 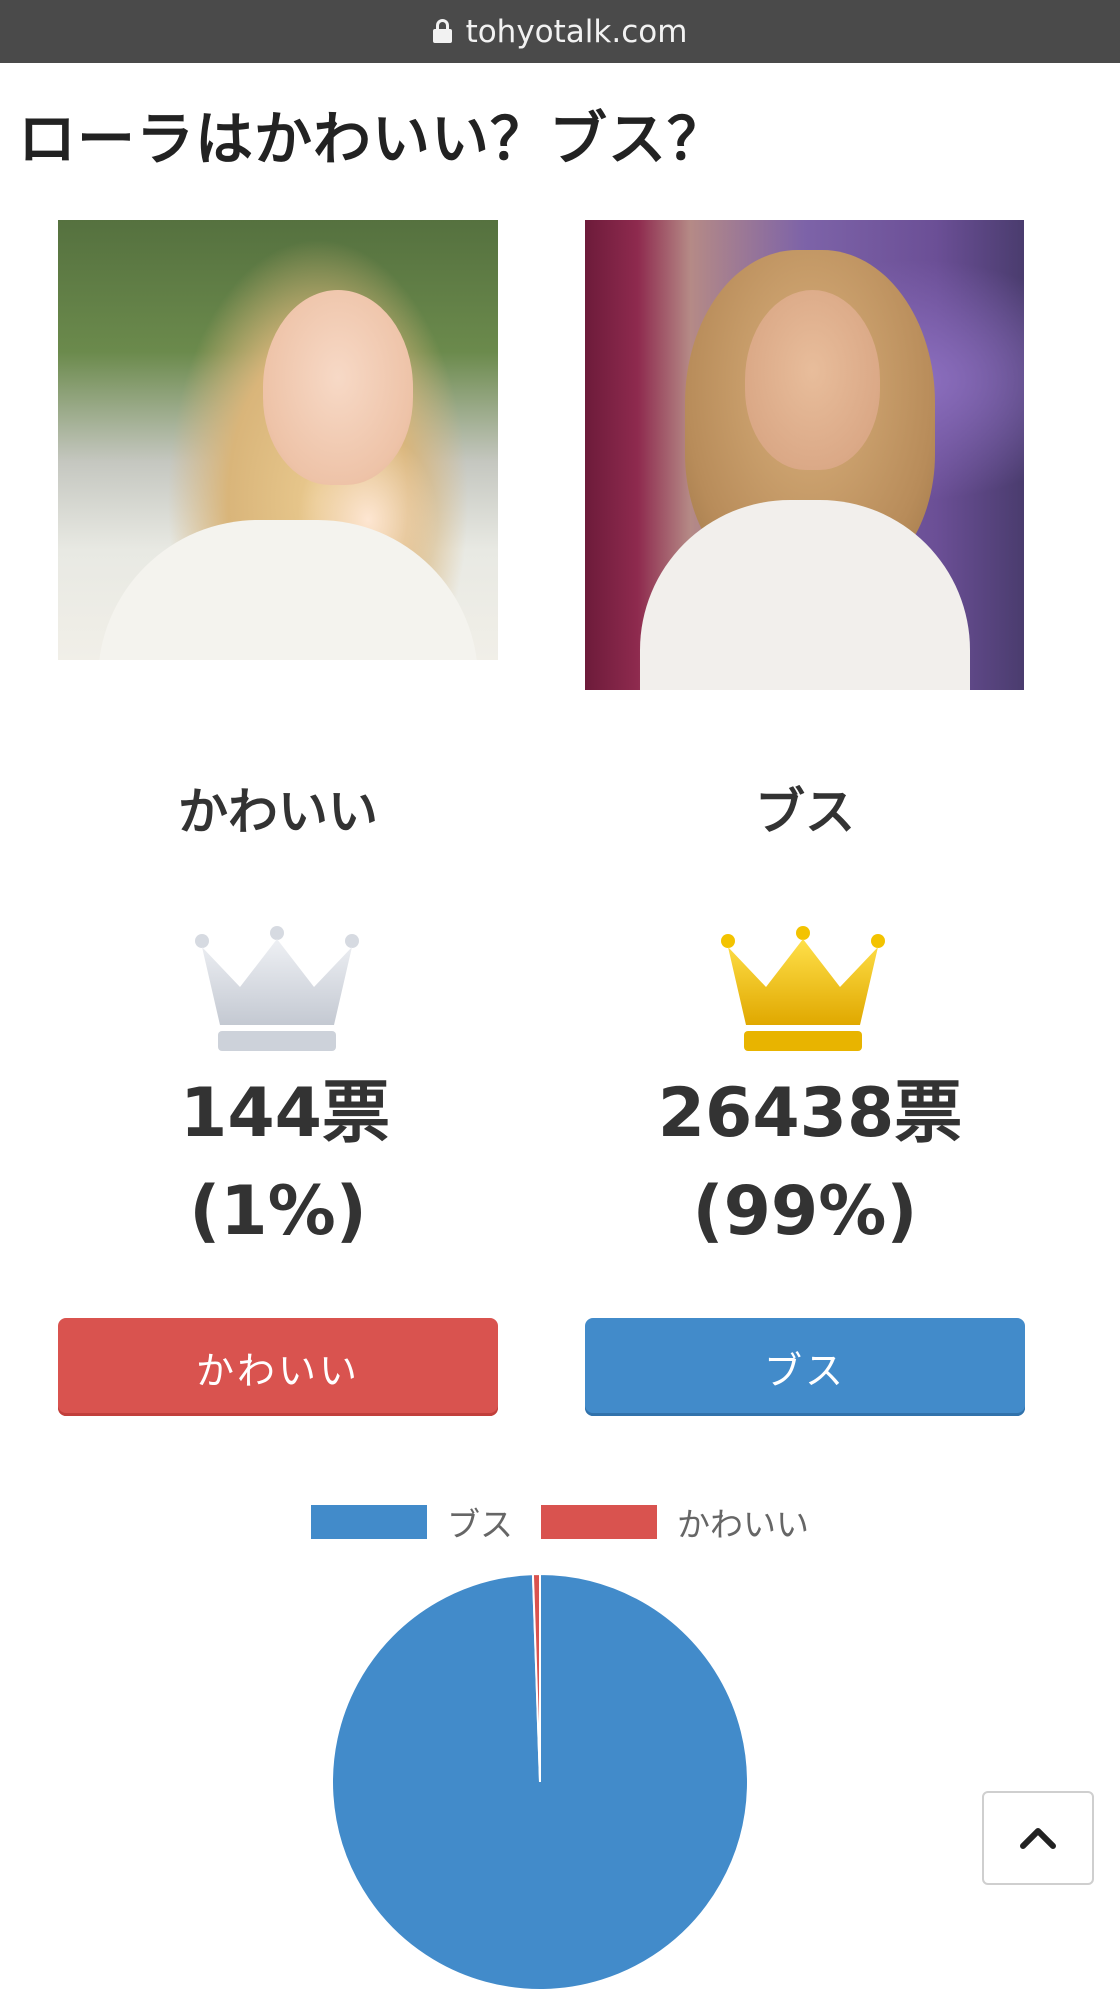 I want to click on legend-swatch-kawaii, so click(x=599, y=1522).